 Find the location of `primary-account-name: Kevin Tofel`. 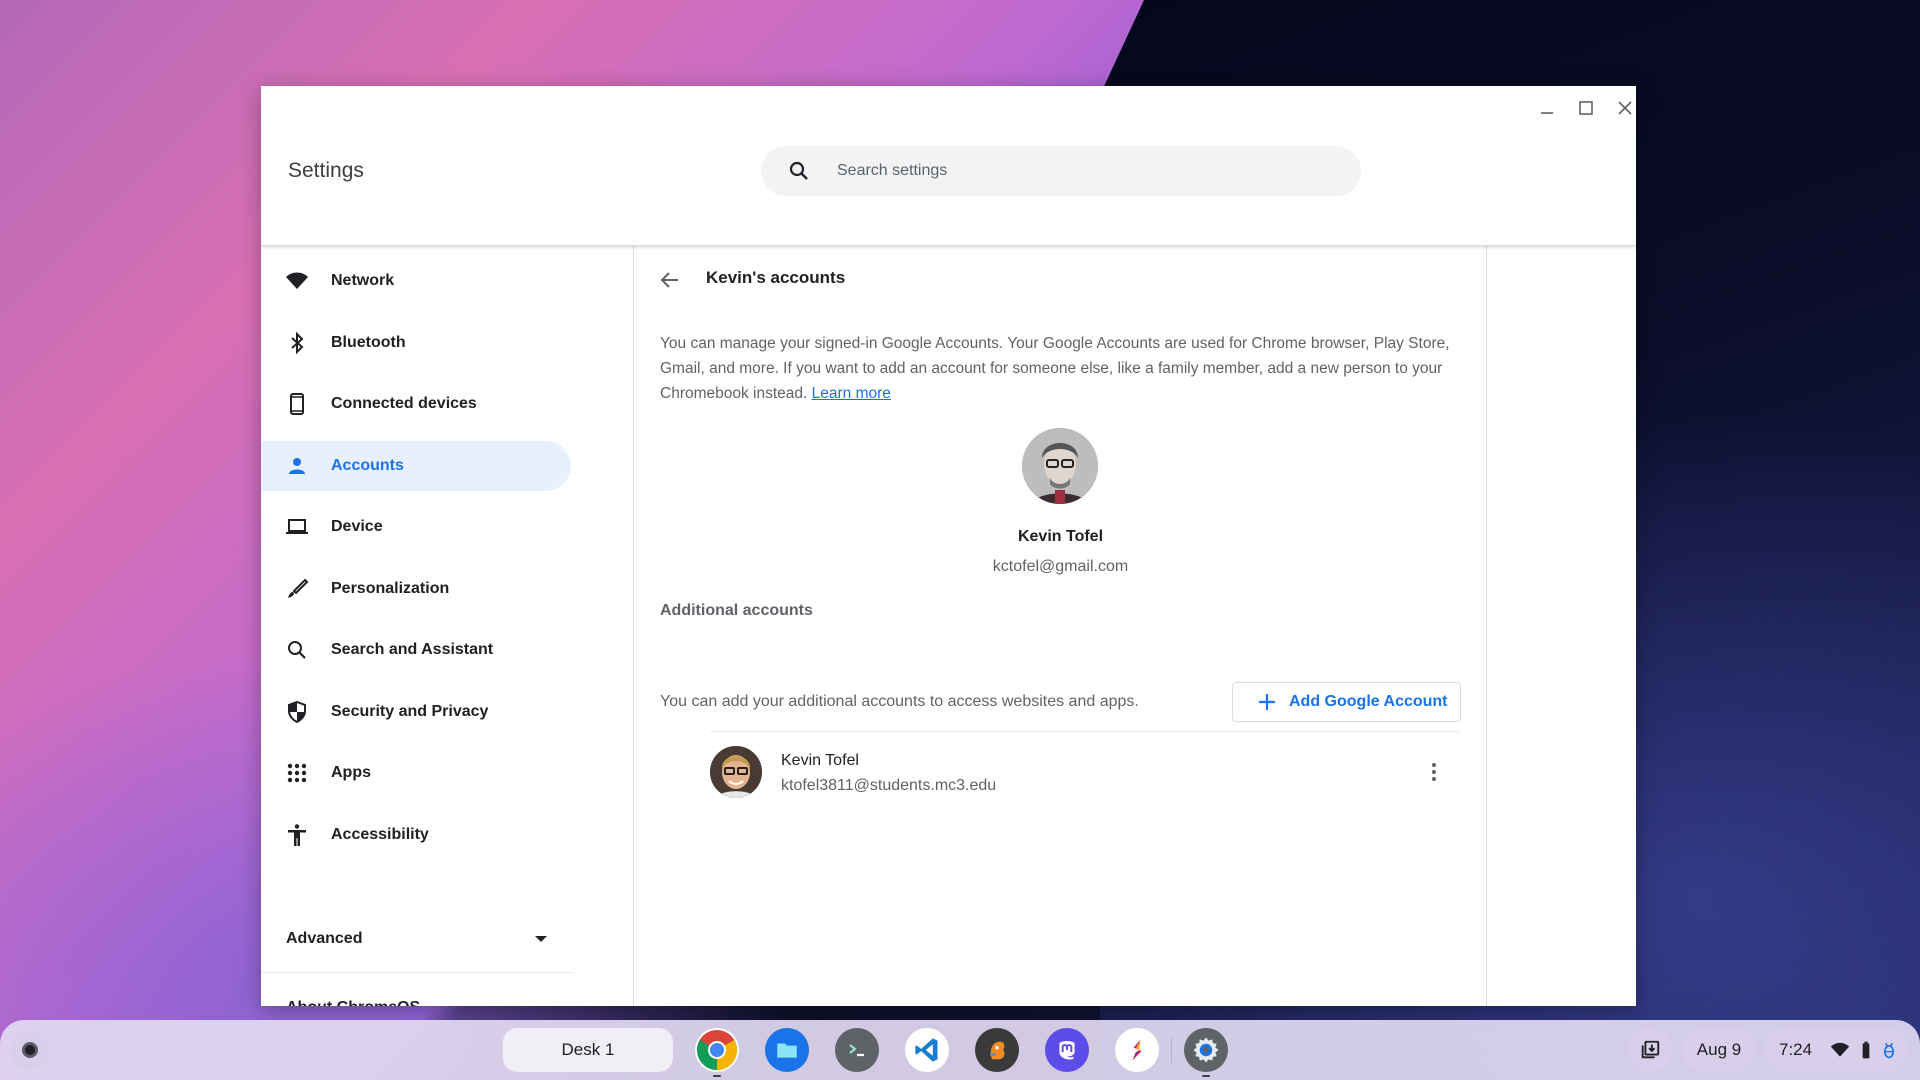

primary-account-name: Kevin Tofel is located at coordinates (1060, 536).